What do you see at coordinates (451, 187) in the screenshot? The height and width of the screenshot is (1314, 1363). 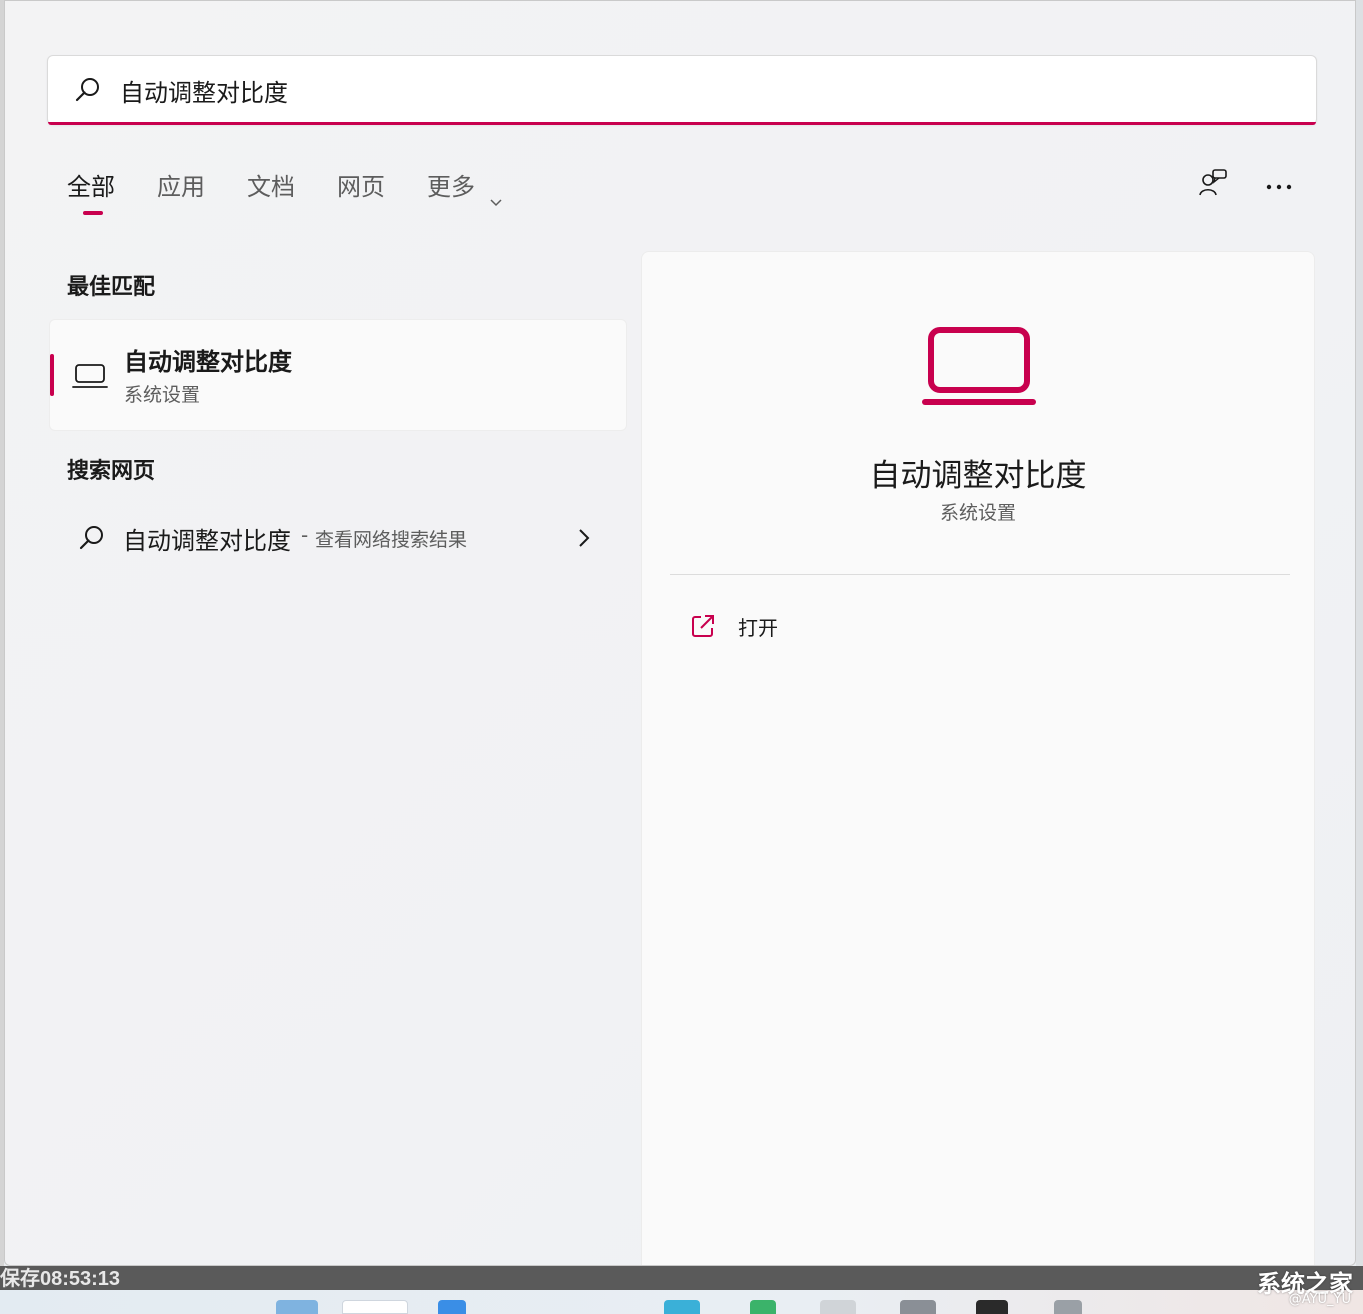 I see `tab-label: 更多` at bounding box center [451, 187].